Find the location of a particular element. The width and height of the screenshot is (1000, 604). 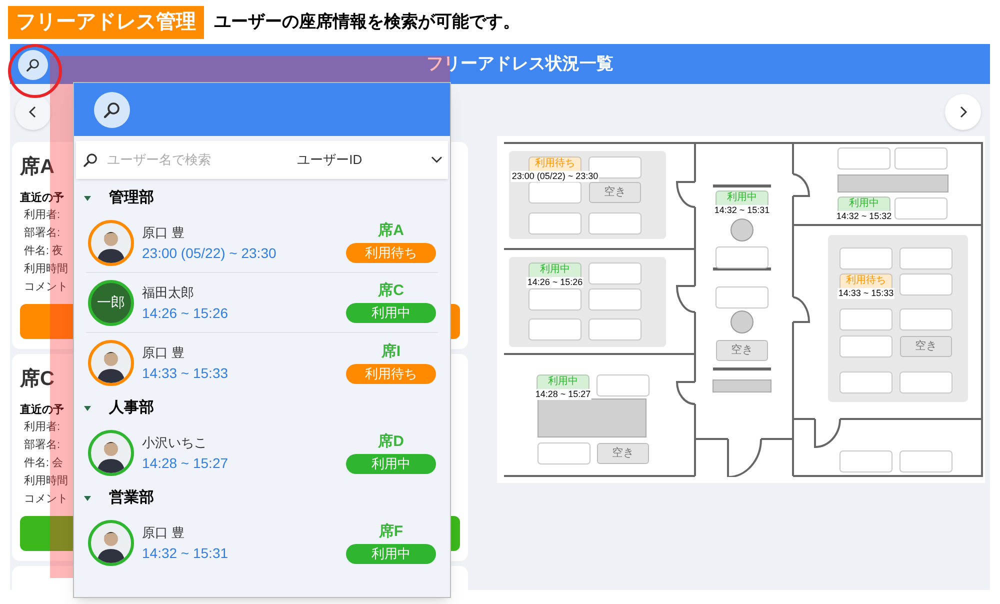

seat-title: 席C is located at coordinates (37, 379).